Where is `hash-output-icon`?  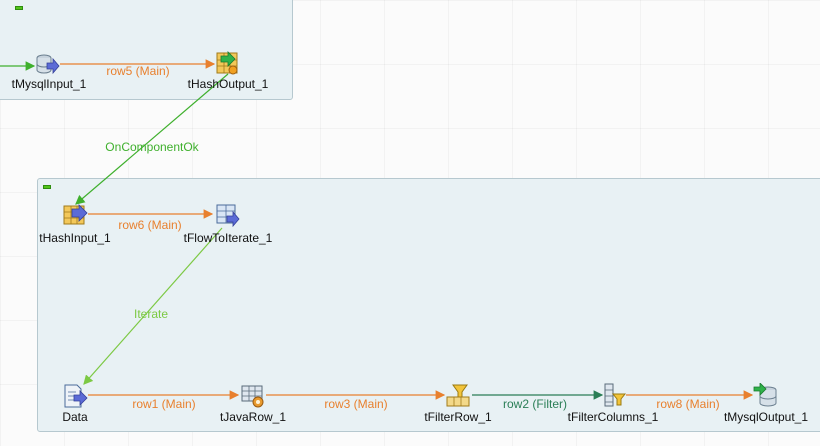 hash-output-icon is located at coordinates (228, 63).